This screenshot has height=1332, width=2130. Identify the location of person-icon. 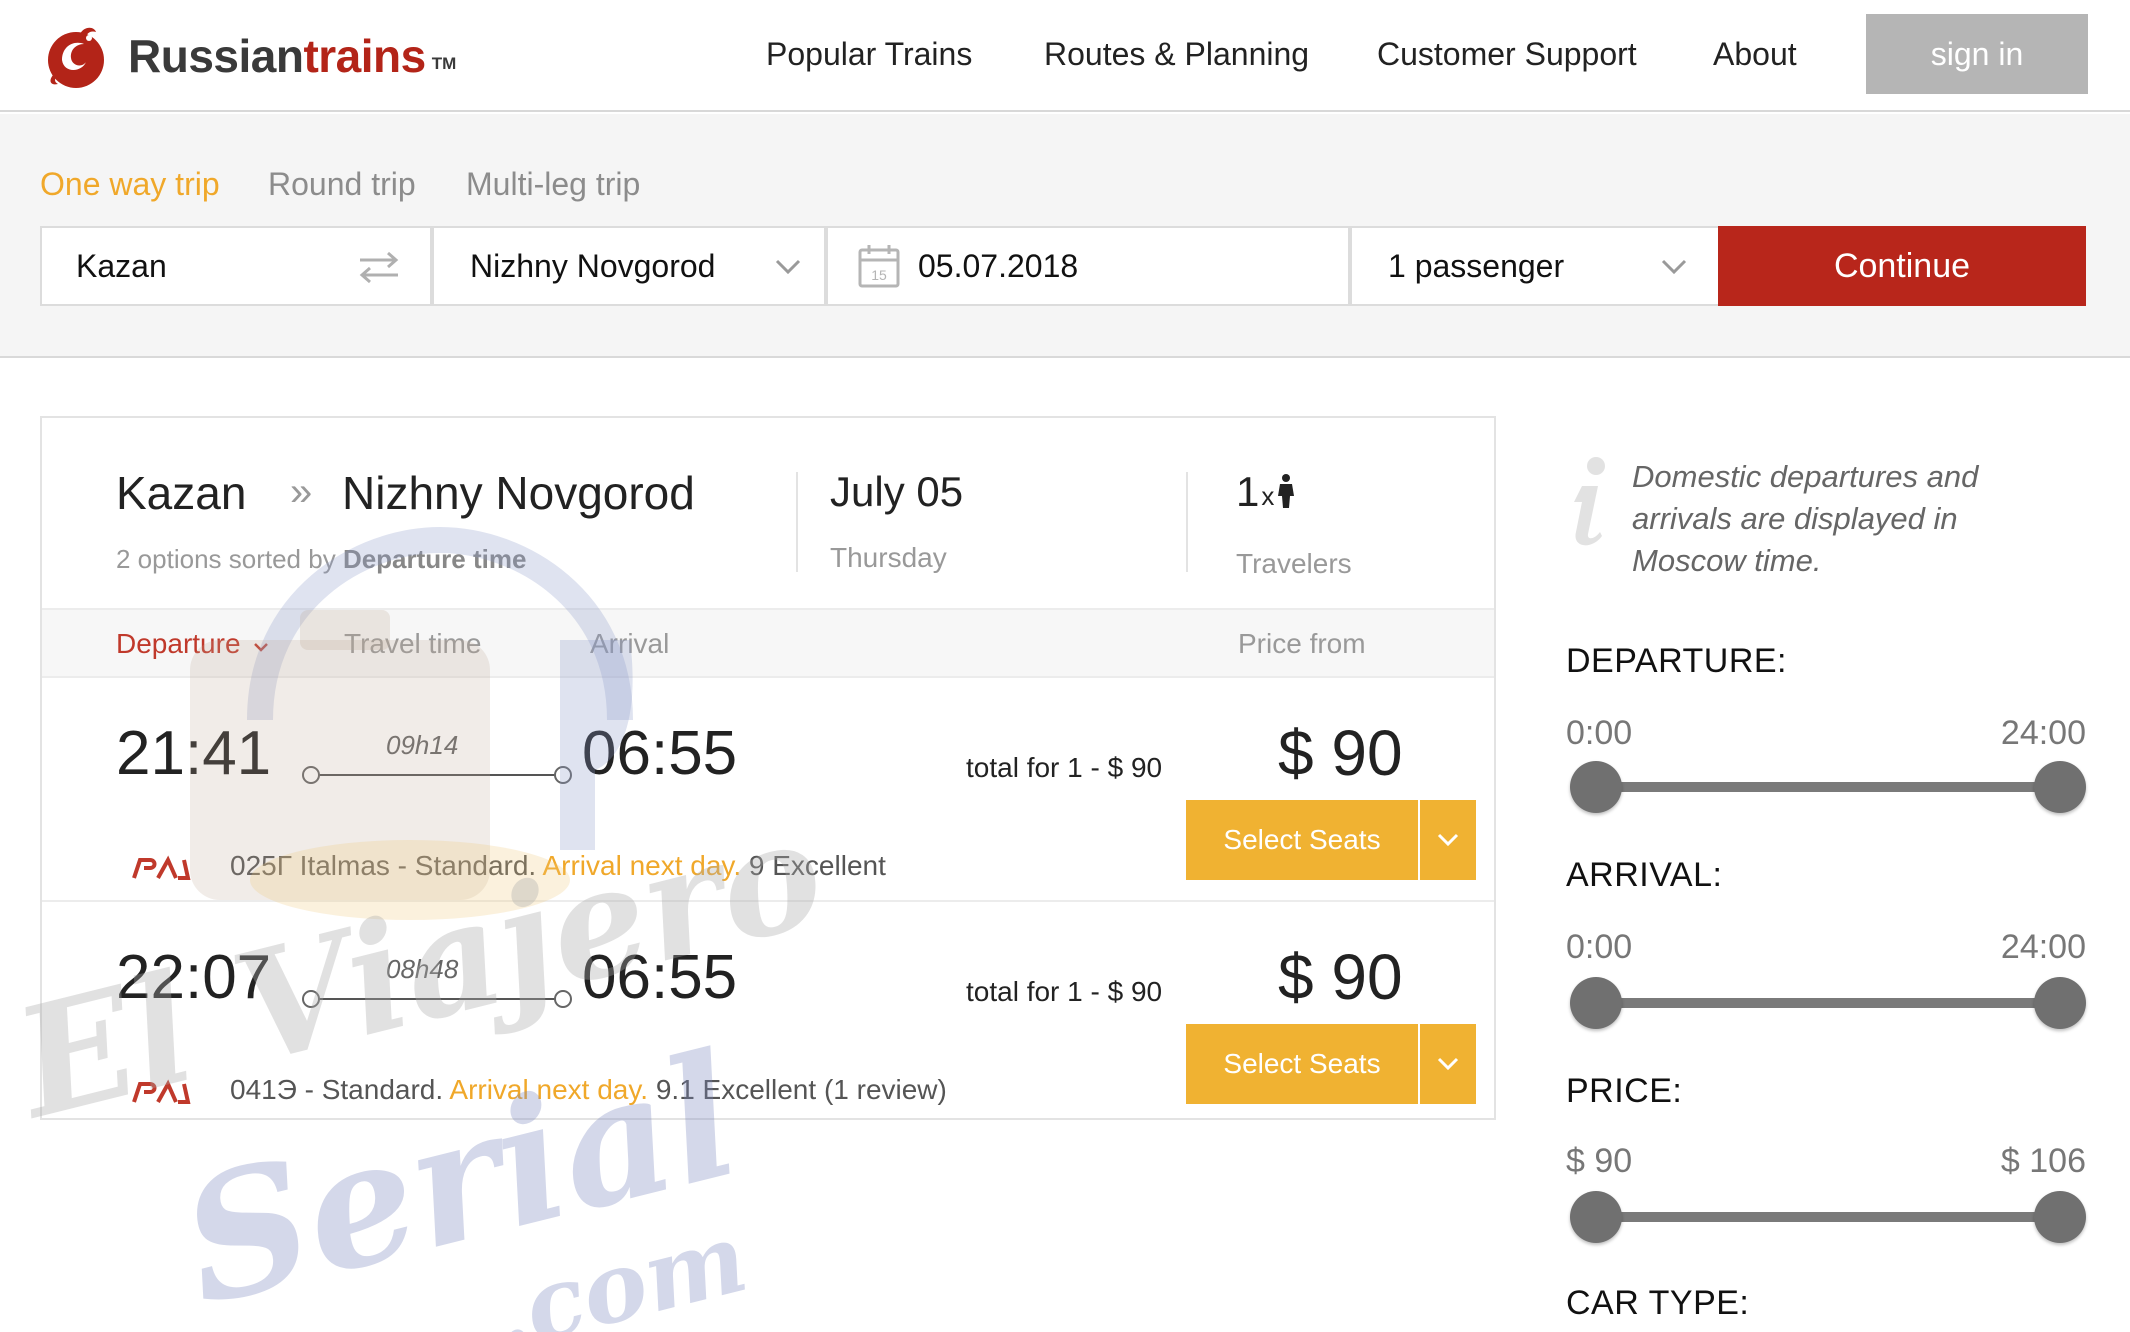
(1286, 491).